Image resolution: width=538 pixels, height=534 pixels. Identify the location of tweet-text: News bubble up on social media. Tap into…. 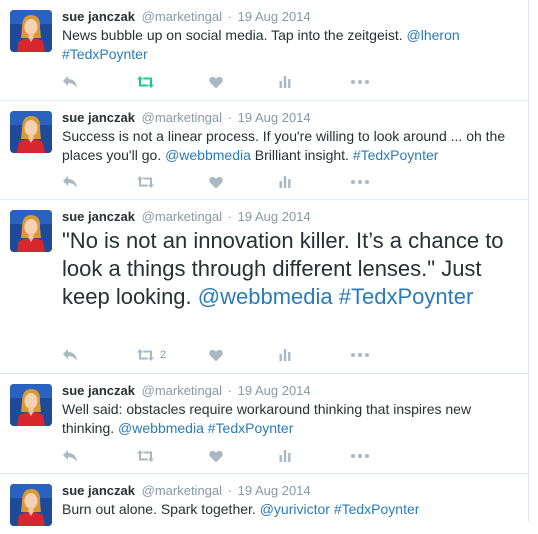
(292, 45).